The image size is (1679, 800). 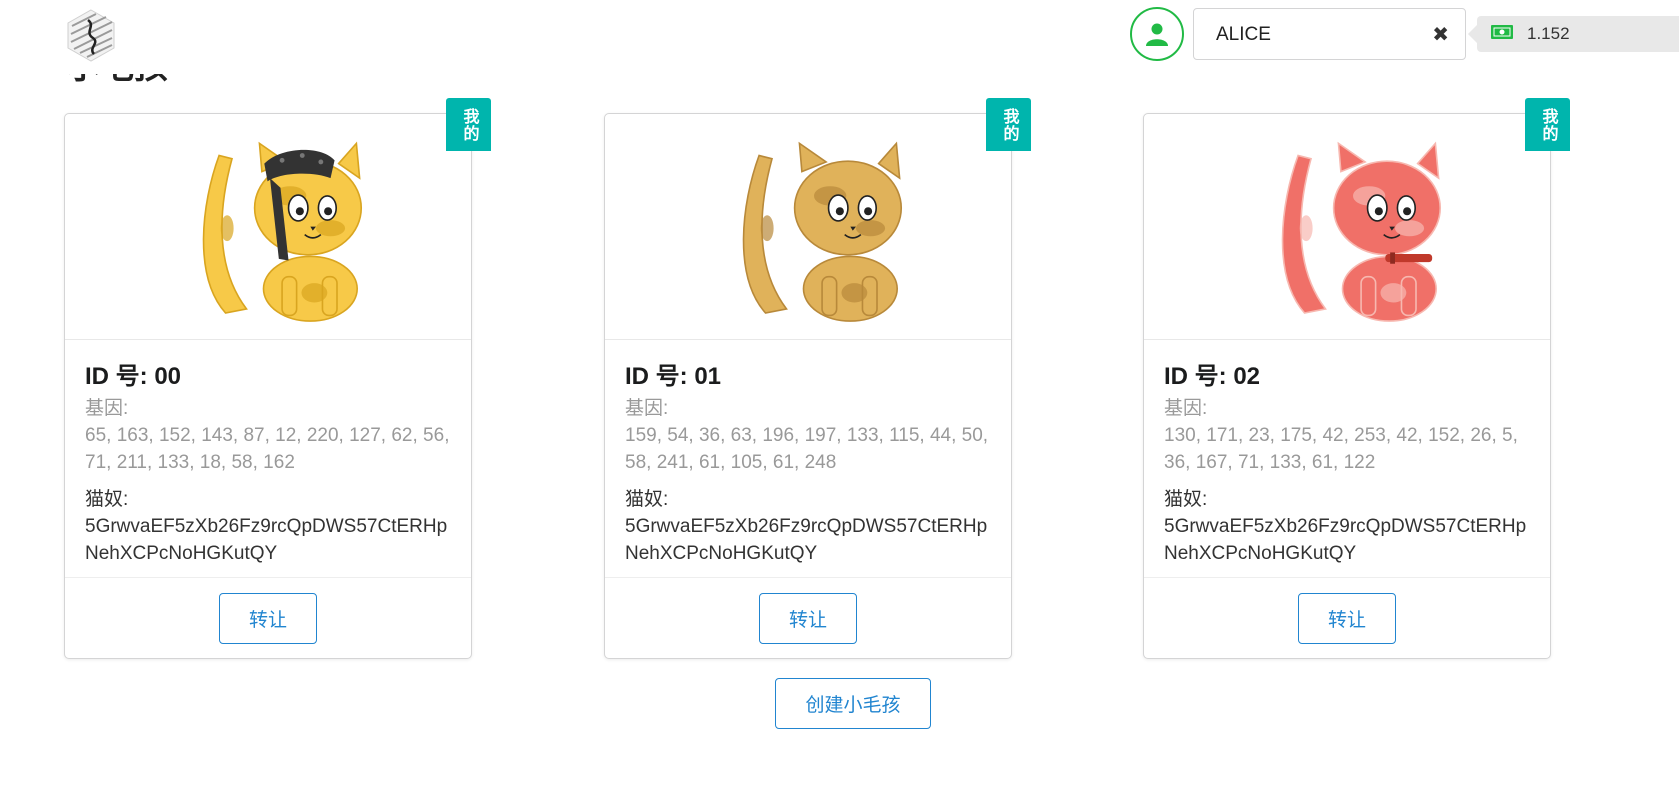 I want to click on user-icon, so click(x=1157, y=34).